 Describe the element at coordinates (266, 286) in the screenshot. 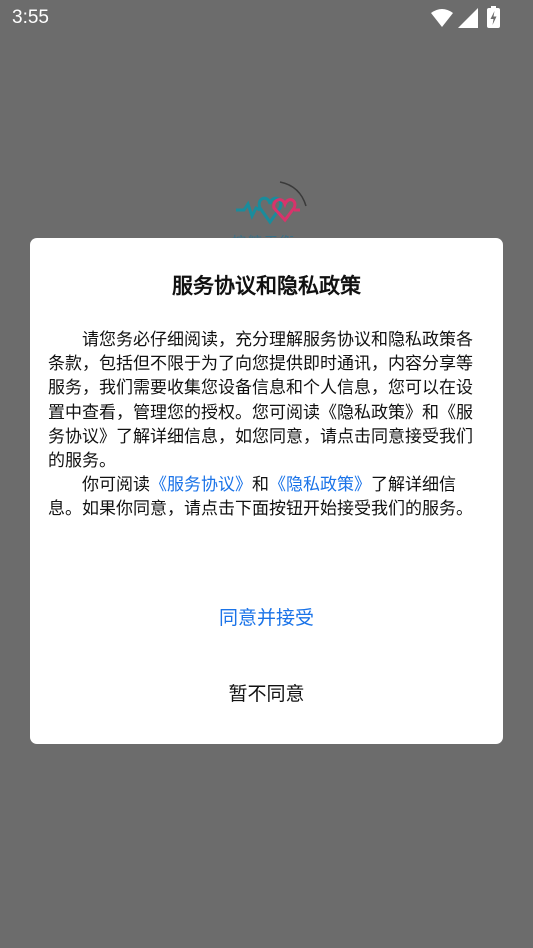

I see `dialog-title: 服务协议和隐私政策` at that location.